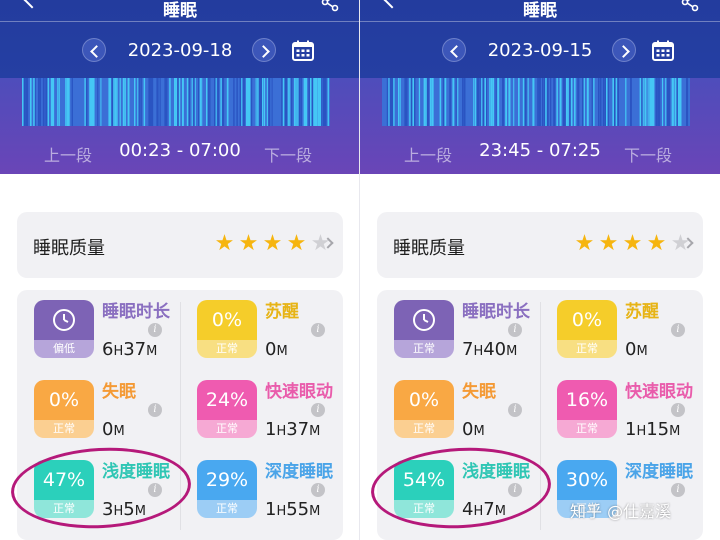  I want to click on metric-deep-sleep: 29% 正常 深度睡眠 i 1H55M, so click(260, 489).